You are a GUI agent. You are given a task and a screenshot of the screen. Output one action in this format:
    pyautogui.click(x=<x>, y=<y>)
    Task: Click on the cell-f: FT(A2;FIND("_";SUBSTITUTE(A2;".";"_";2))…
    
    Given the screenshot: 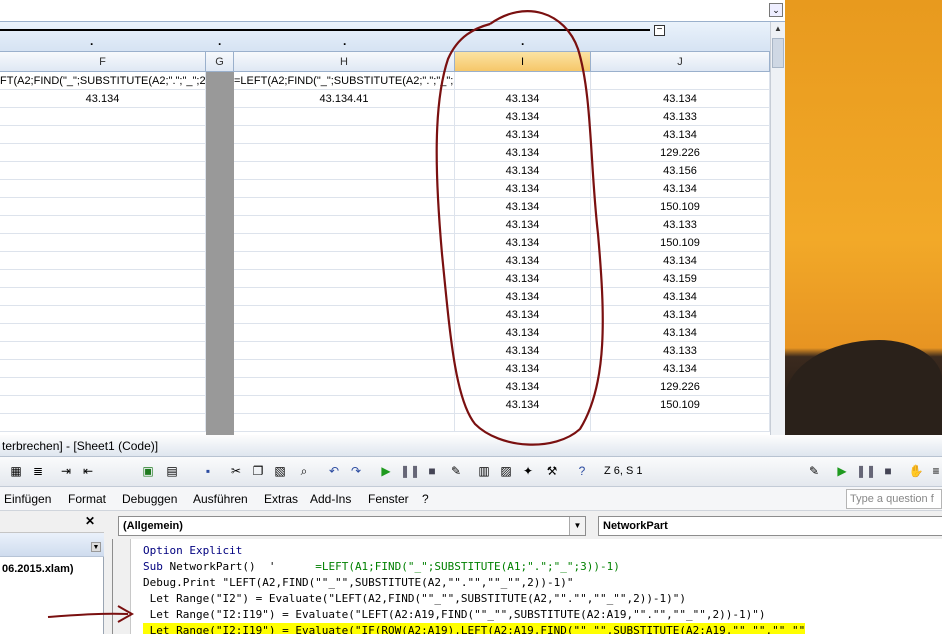 What is the action you would take?
    pyautogui.click(x=103, y=81)
    